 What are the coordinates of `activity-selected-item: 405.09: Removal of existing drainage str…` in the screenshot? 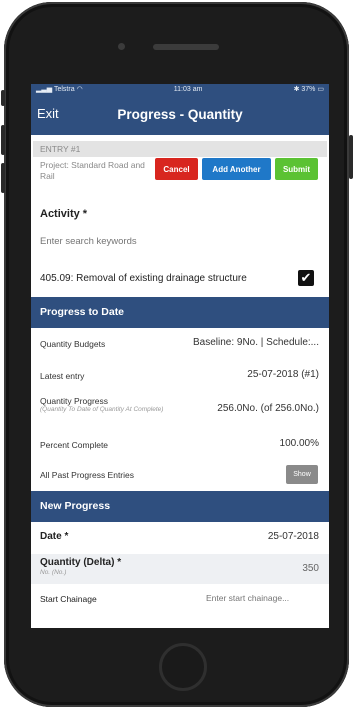 It's located at (143, 278).